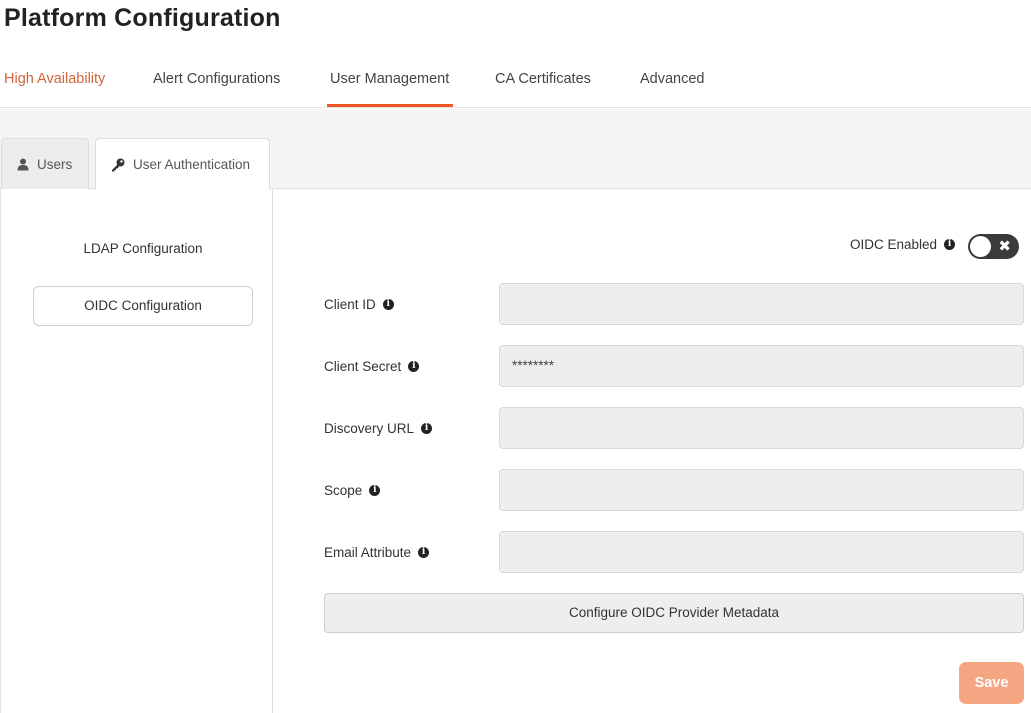  Describe the element at coordinates (993, 246) in the screenshot. I see `oidc-enabled-toggle: ✖` at that location.